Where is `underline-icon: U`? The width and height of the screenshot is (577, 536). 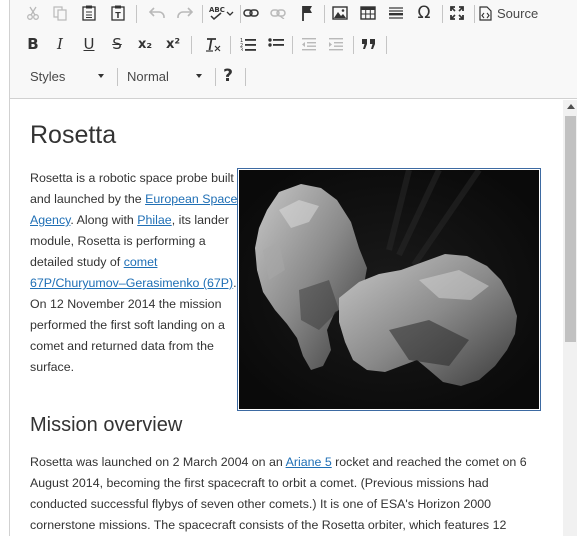
underline-icon: U is located at coordinates (89, 44).